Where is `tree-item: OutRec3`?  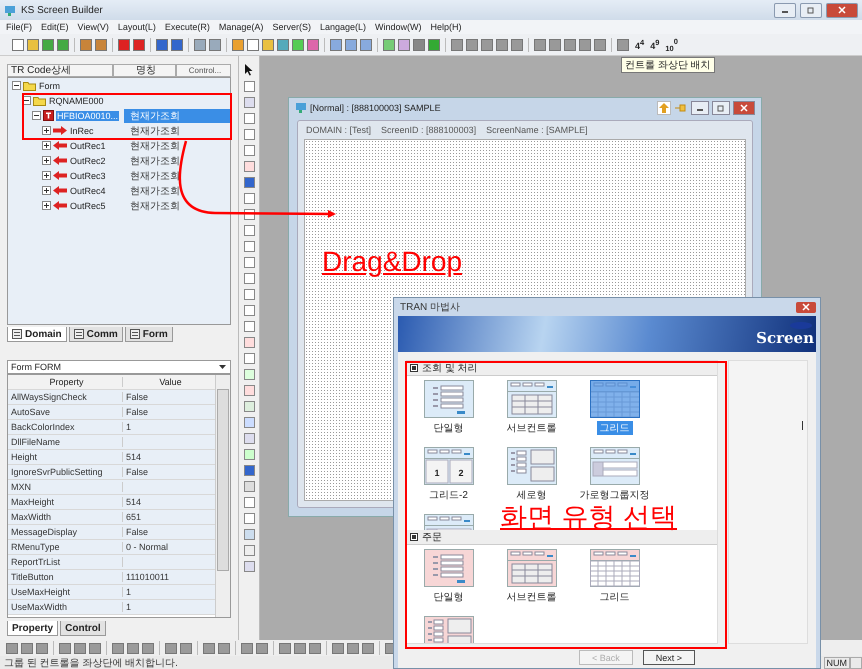
tree-item: OutRec3 is located at coordinates (88, 175).